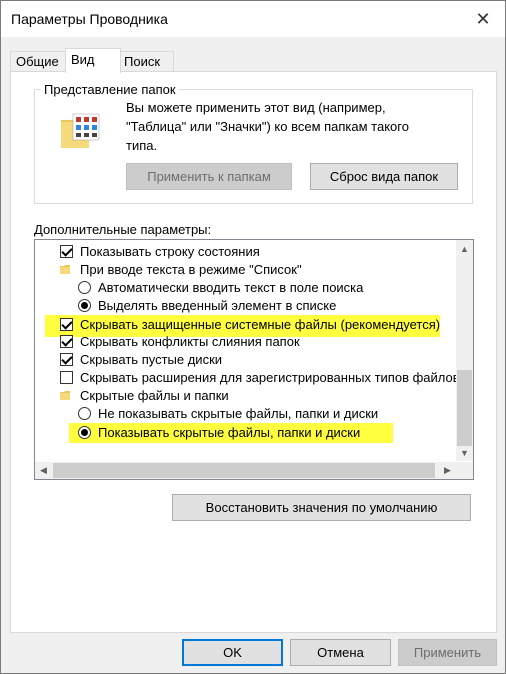 Image resolution: width=506 pixels, height=674 pixels. I want to click on tab-view: Вид, so click(93, 60).